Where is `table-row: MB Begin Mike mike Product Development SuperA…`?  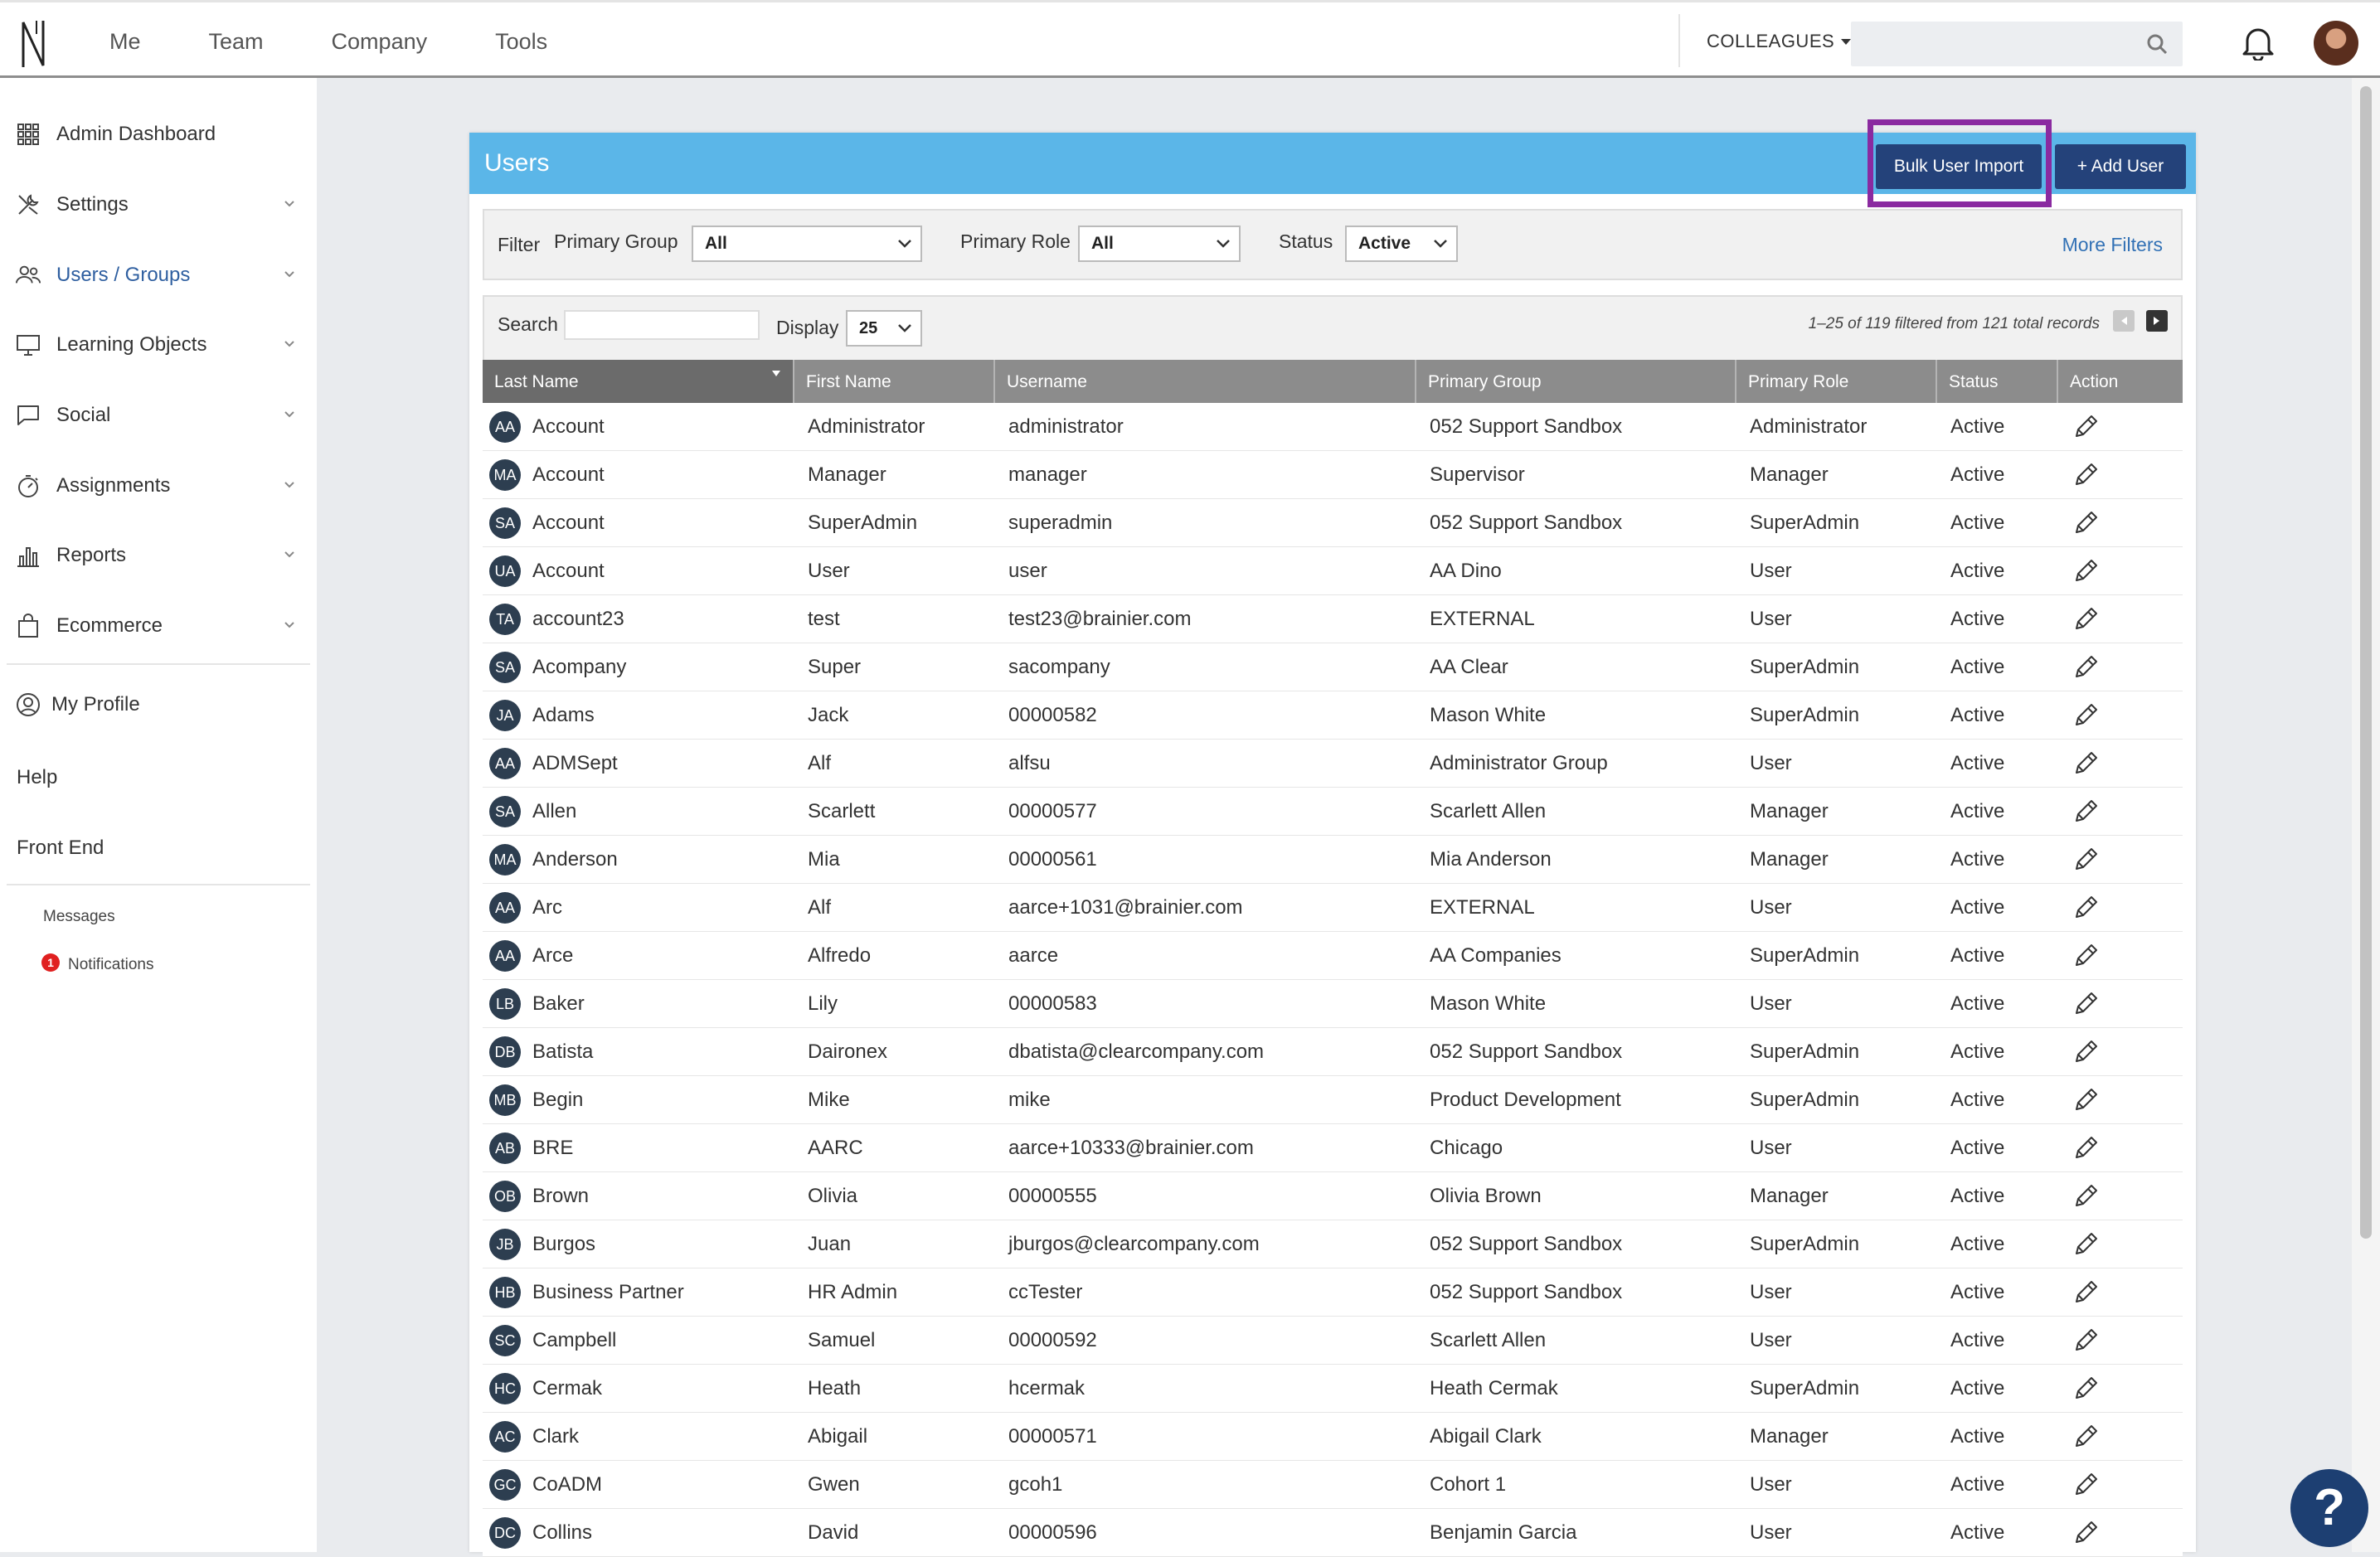
table-row: MB Begin Mike mike Product Development SuperA… is located at coordinates (1333, 1100).